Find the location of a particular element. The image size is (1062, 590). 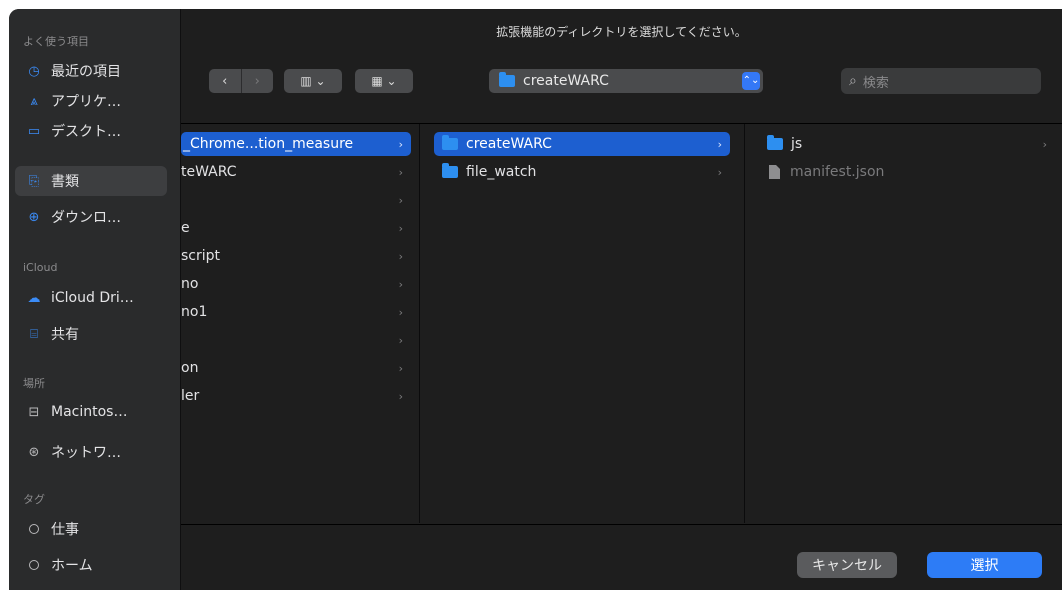

bottom-bar: キャンセル 選択 is located at coordinates (621, 557).